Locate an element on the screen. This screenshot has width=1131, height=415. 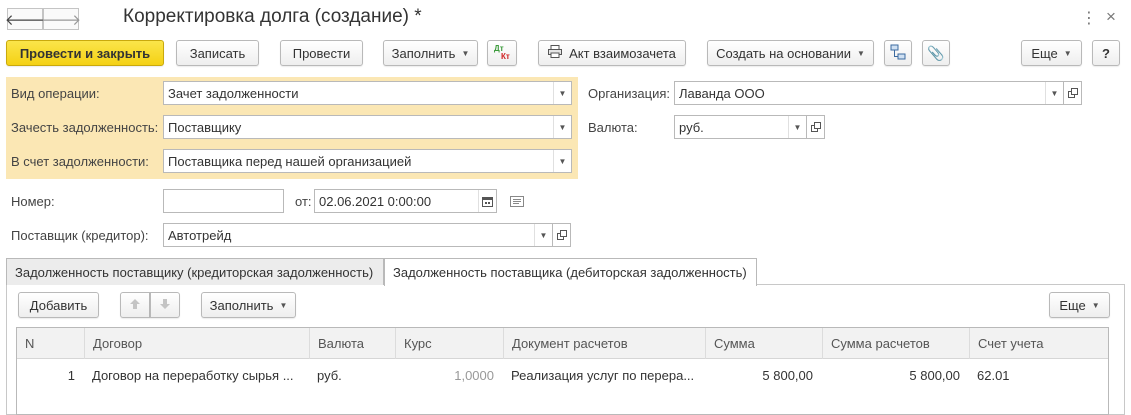
add-label: Добавить is located at coordinates (58, 305).